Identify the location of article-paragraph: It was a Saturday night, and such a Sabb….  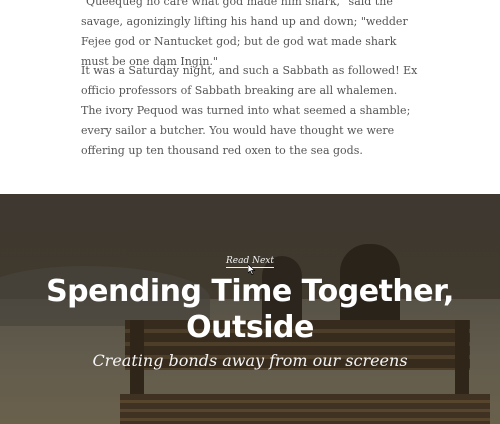
(249, 110).